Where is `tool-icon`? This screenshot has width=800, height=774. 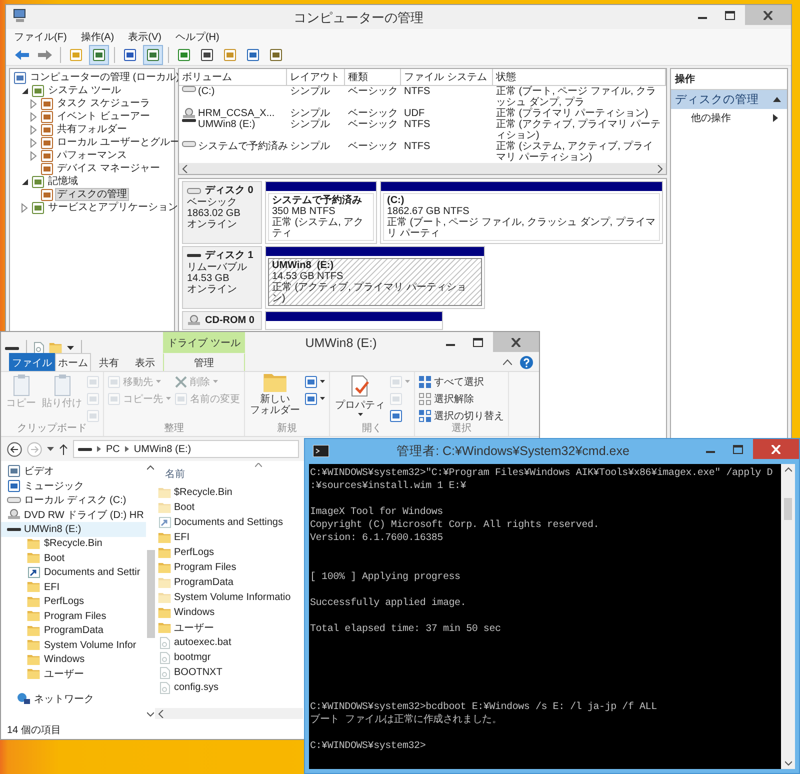
tool-icon is located at coordinates (230, 54).